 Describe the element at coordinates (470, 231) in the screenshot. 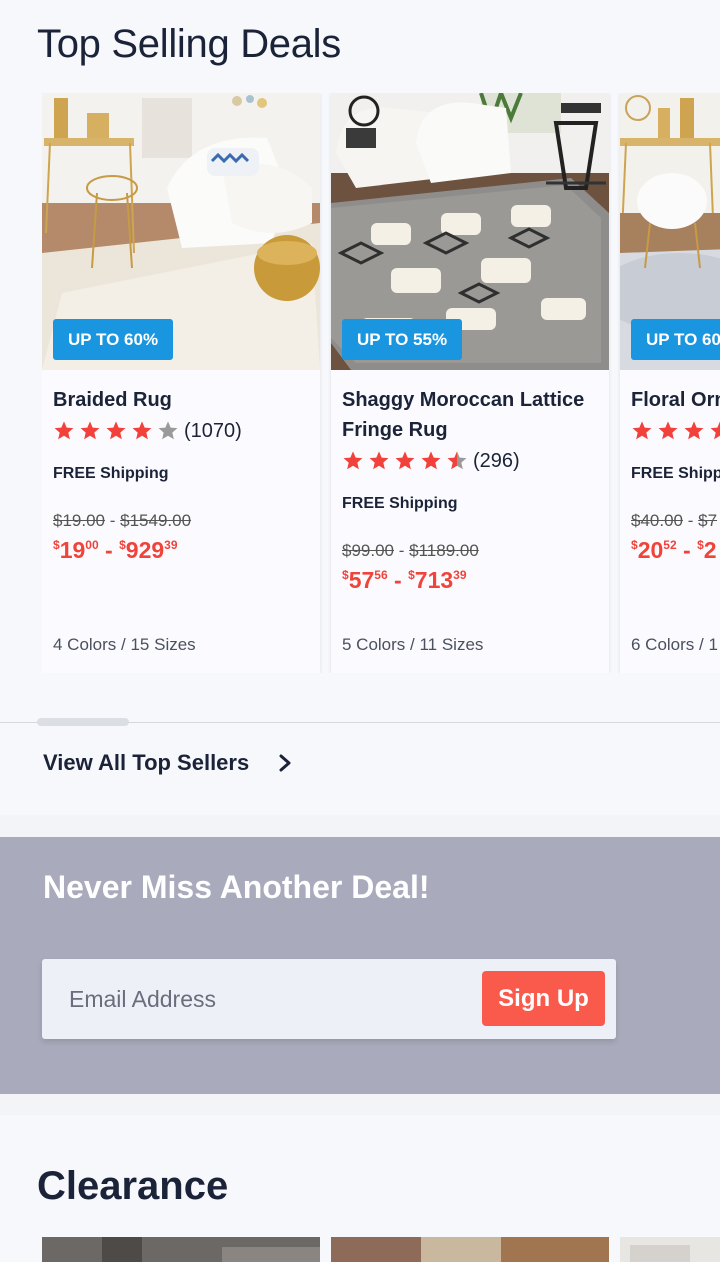

I see `product-image: UP TO 55%` at that location.